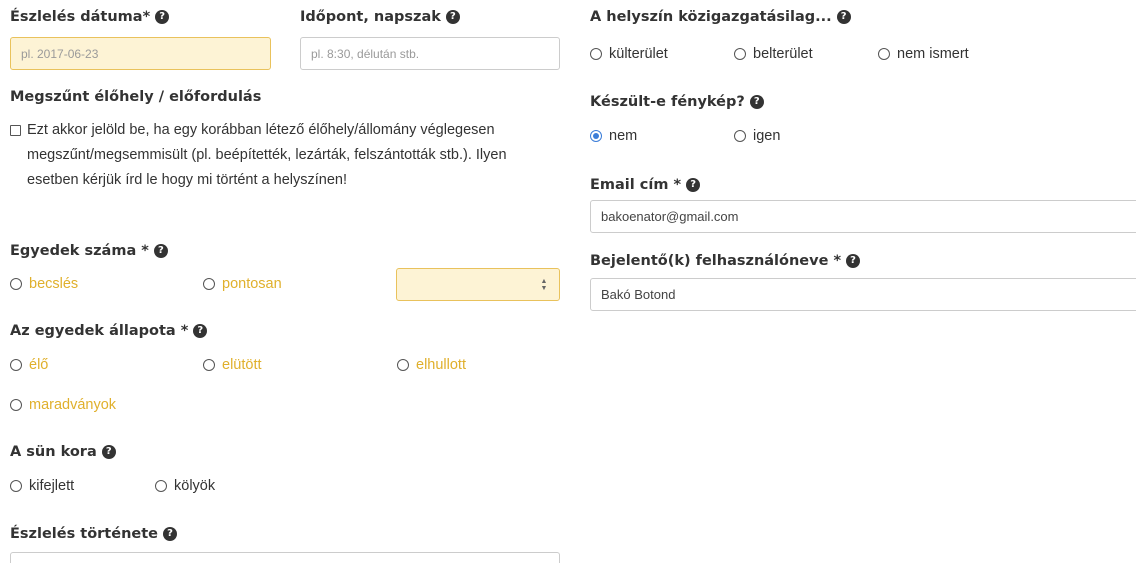 The width and height of the screenshot is (1136, 563). What do you see at coordinates (773, 54) in the screenshot?
I see `location-radio-inner: belterület` at bounding box center [773, 54].